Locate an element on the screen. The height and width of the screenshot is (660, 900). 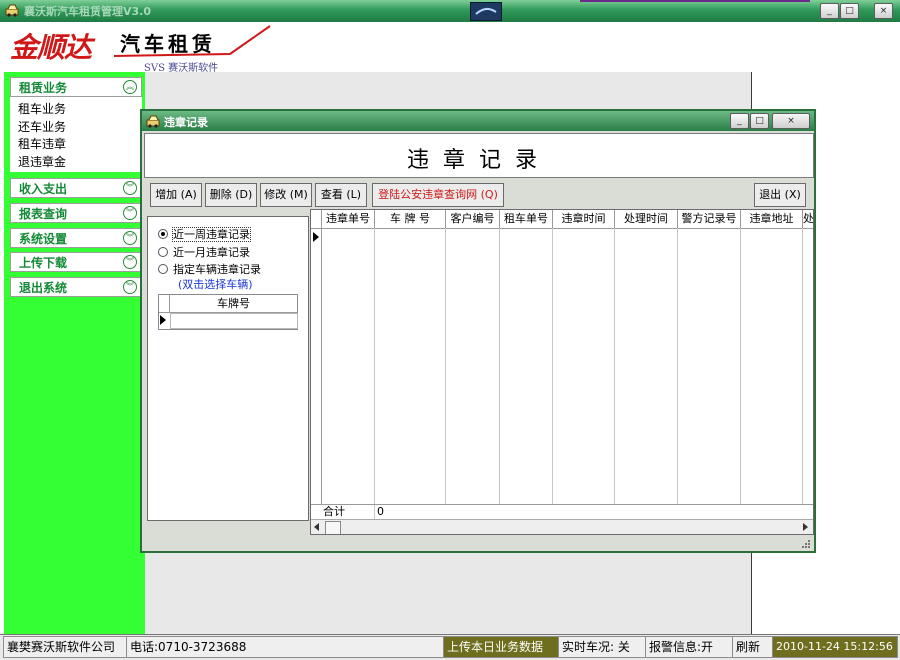
nav-section-label: 上传下载 is located at coordinates (43, 263).